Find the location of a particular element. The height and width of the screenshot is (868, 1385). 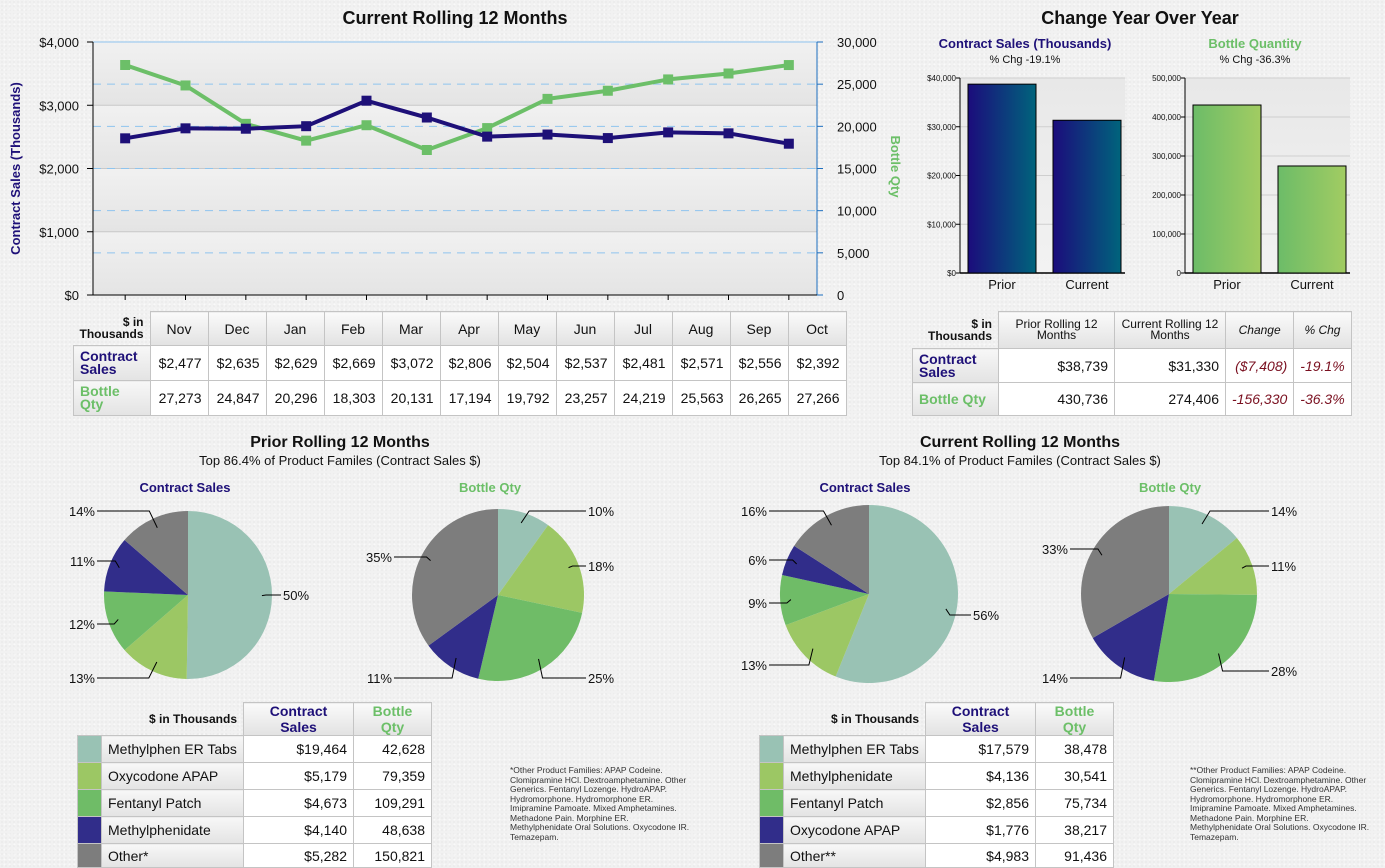

contract-sales-cell: $2,504 is located at coordinates (527, 363).